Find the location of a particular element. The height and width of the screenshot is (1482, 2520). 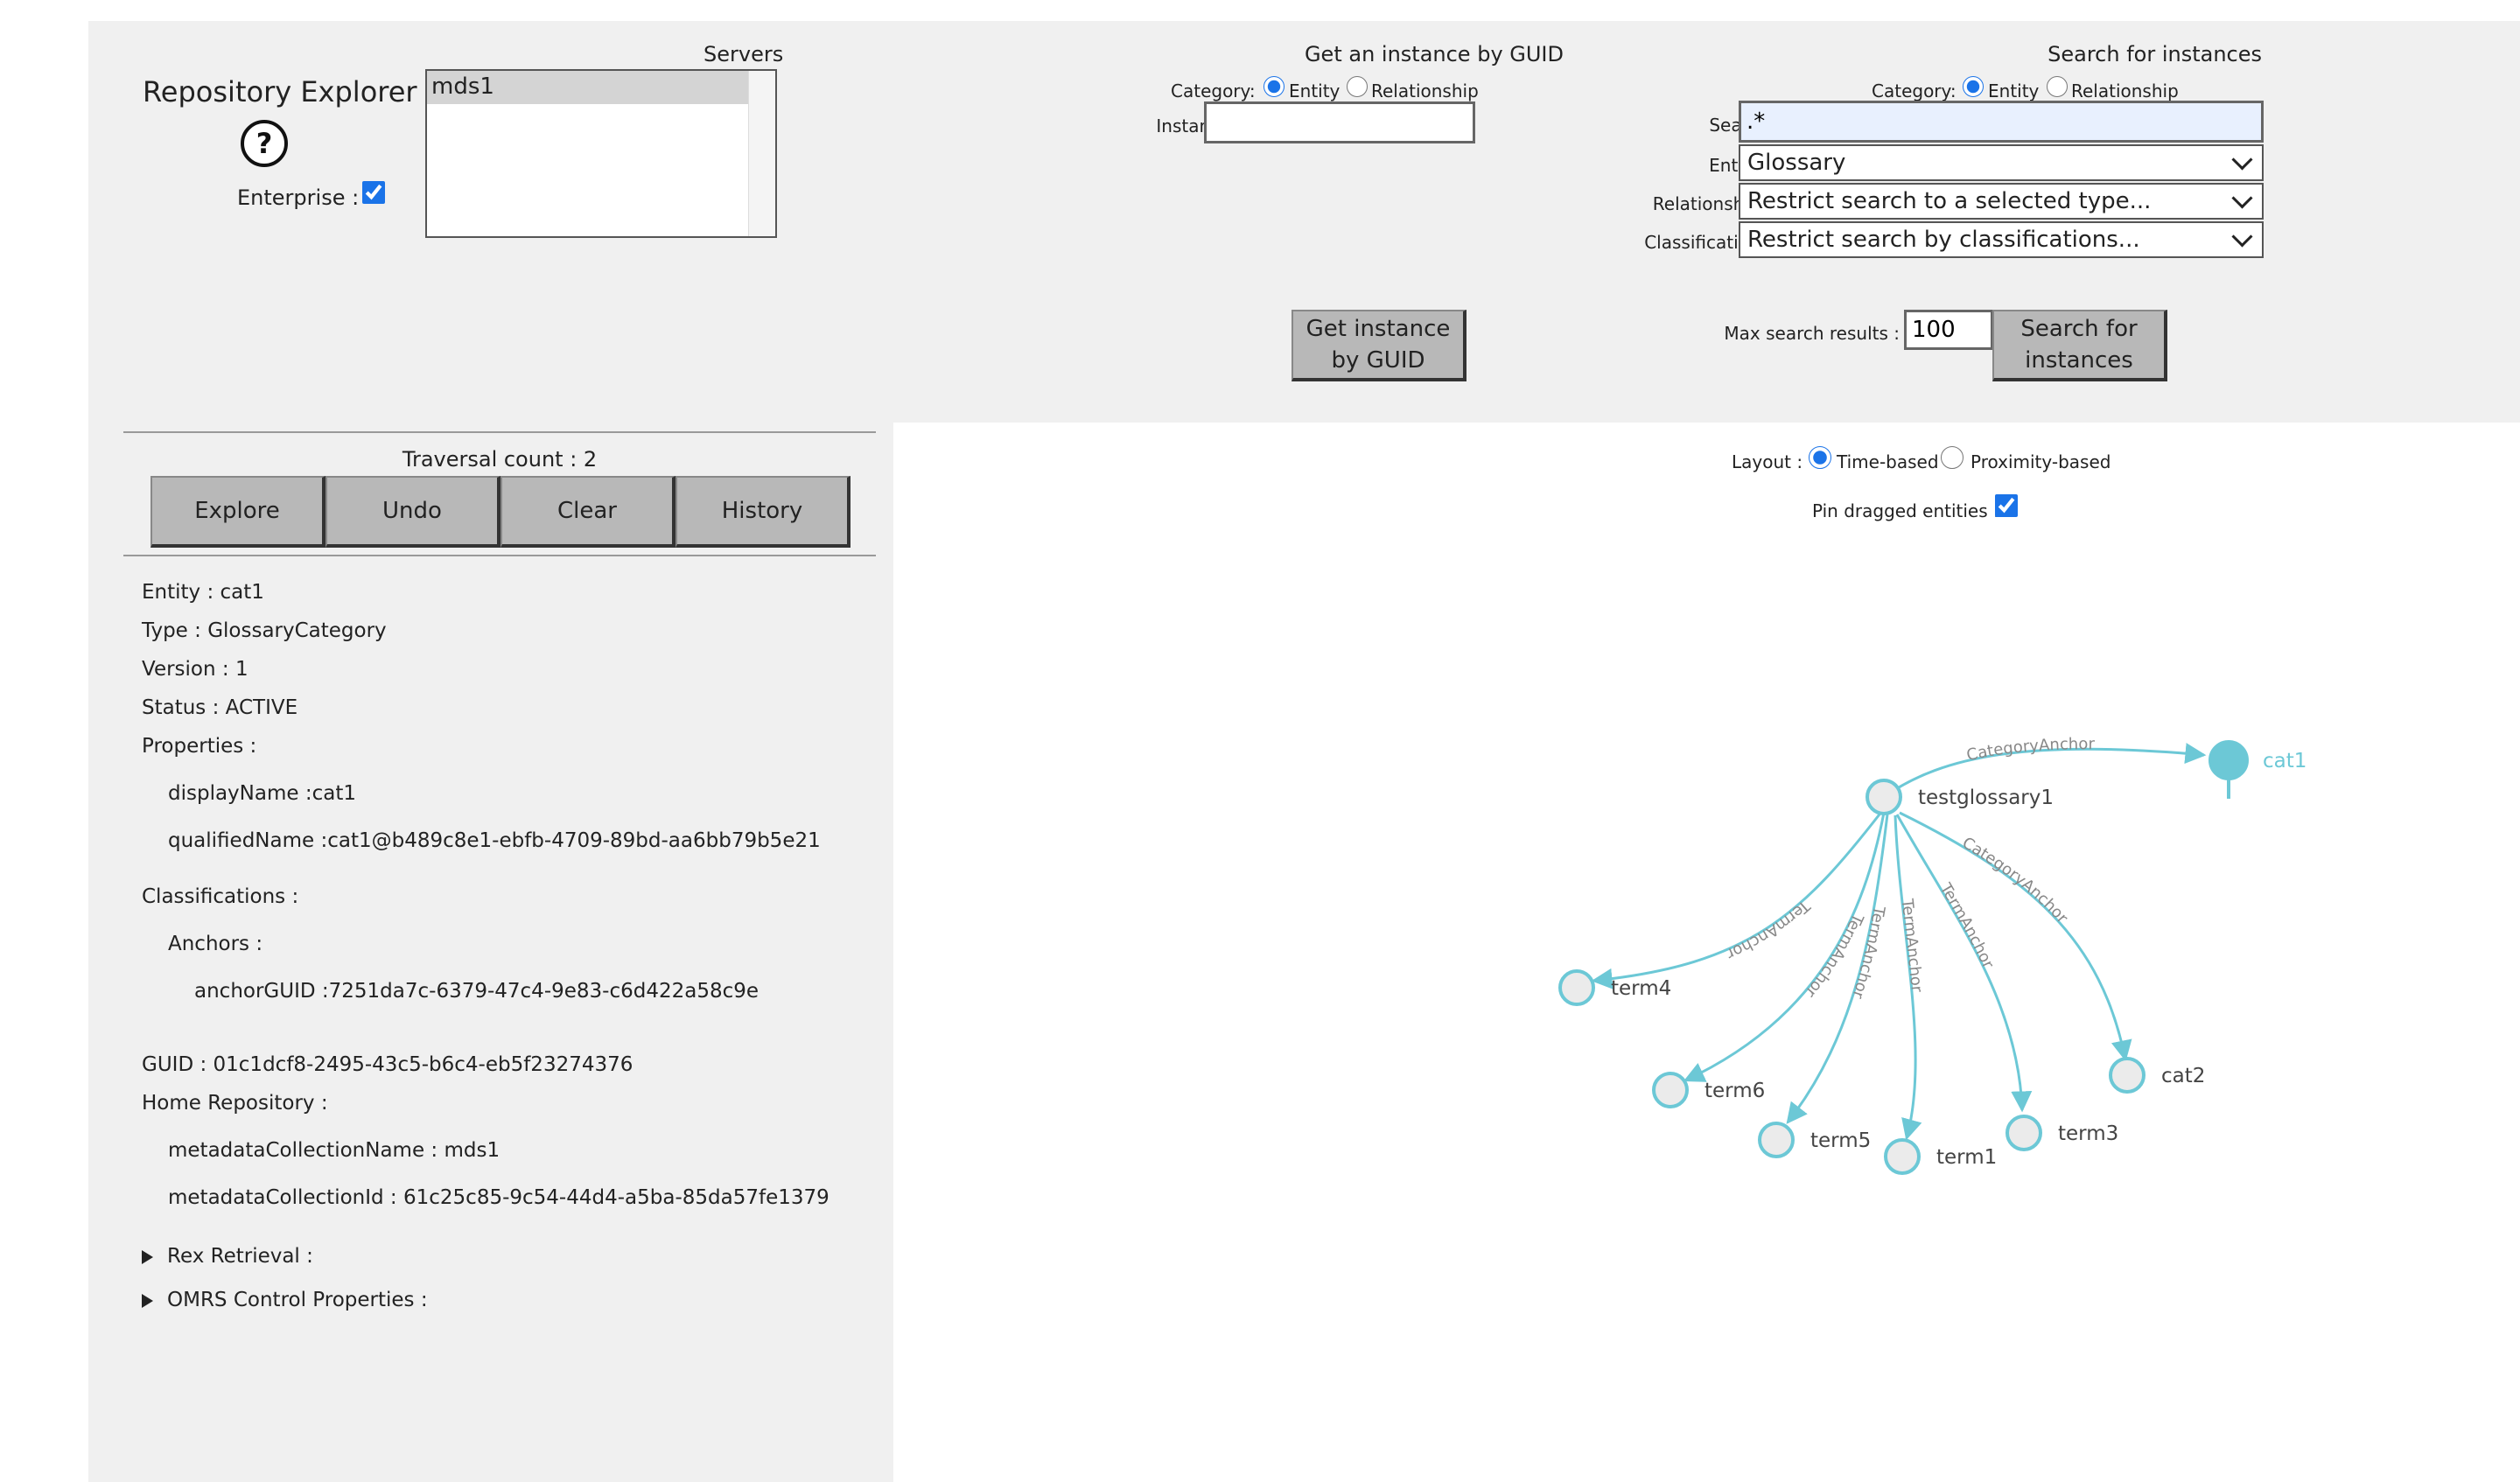

graph-node-cat2: cat2 is located at coordinates (2157, 1075).